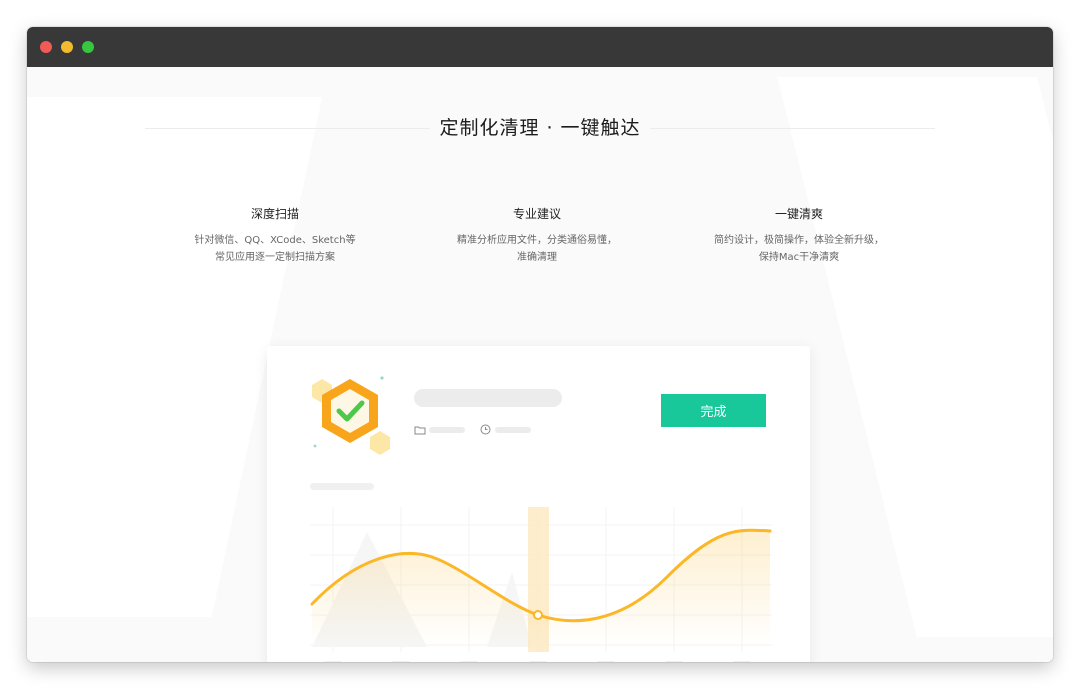  Describe the element at coordinates (713, 410) in the screenshot. I see `done-button: 完成` at that location.